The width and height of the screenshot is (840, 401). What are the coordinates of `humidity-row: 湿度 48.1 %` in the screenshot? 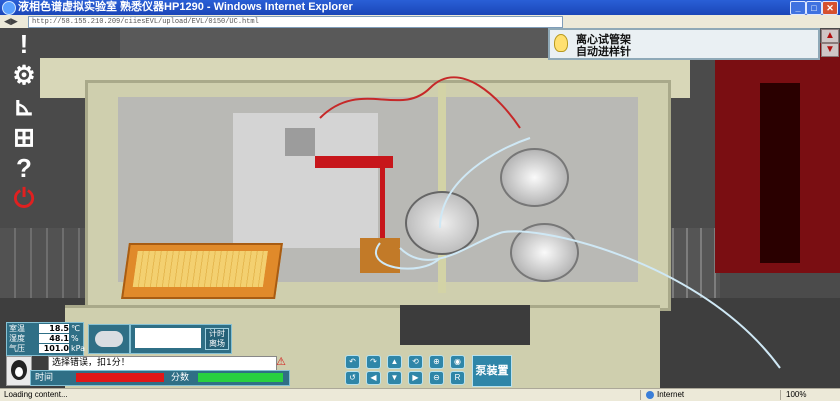 It's located at (46, 339).